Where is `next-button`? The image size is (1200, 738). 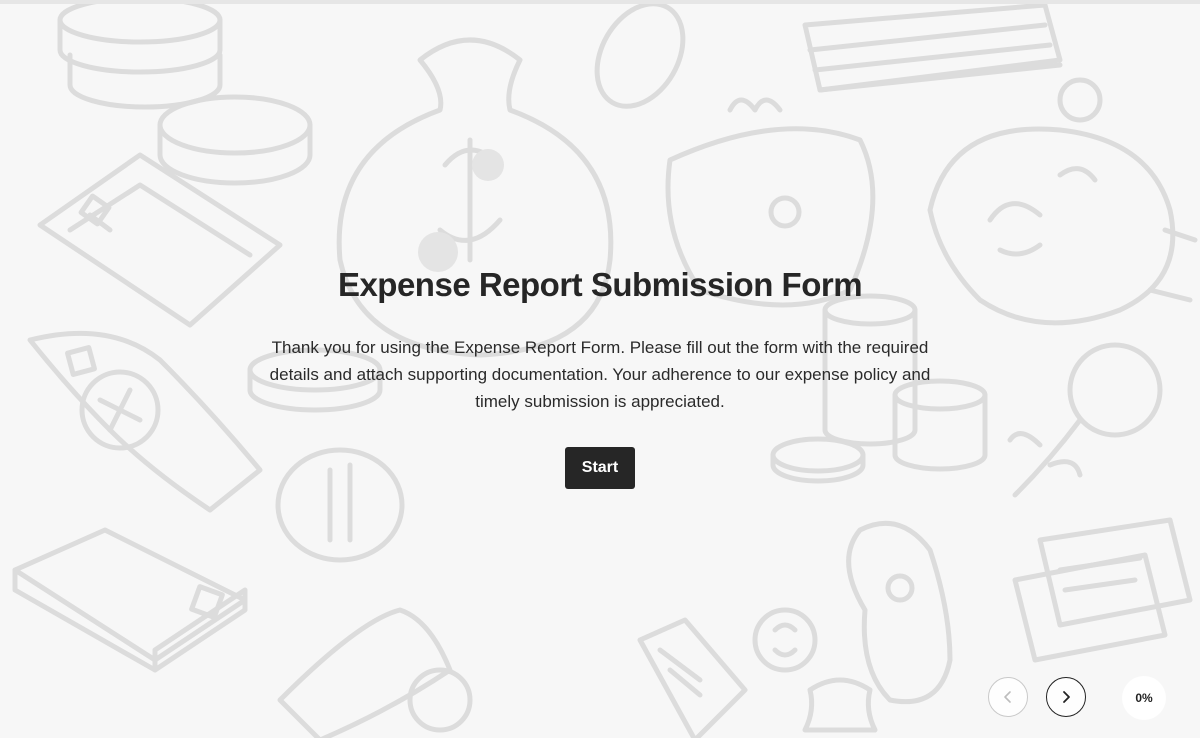
next-button is located at coordinates (1066, 697).